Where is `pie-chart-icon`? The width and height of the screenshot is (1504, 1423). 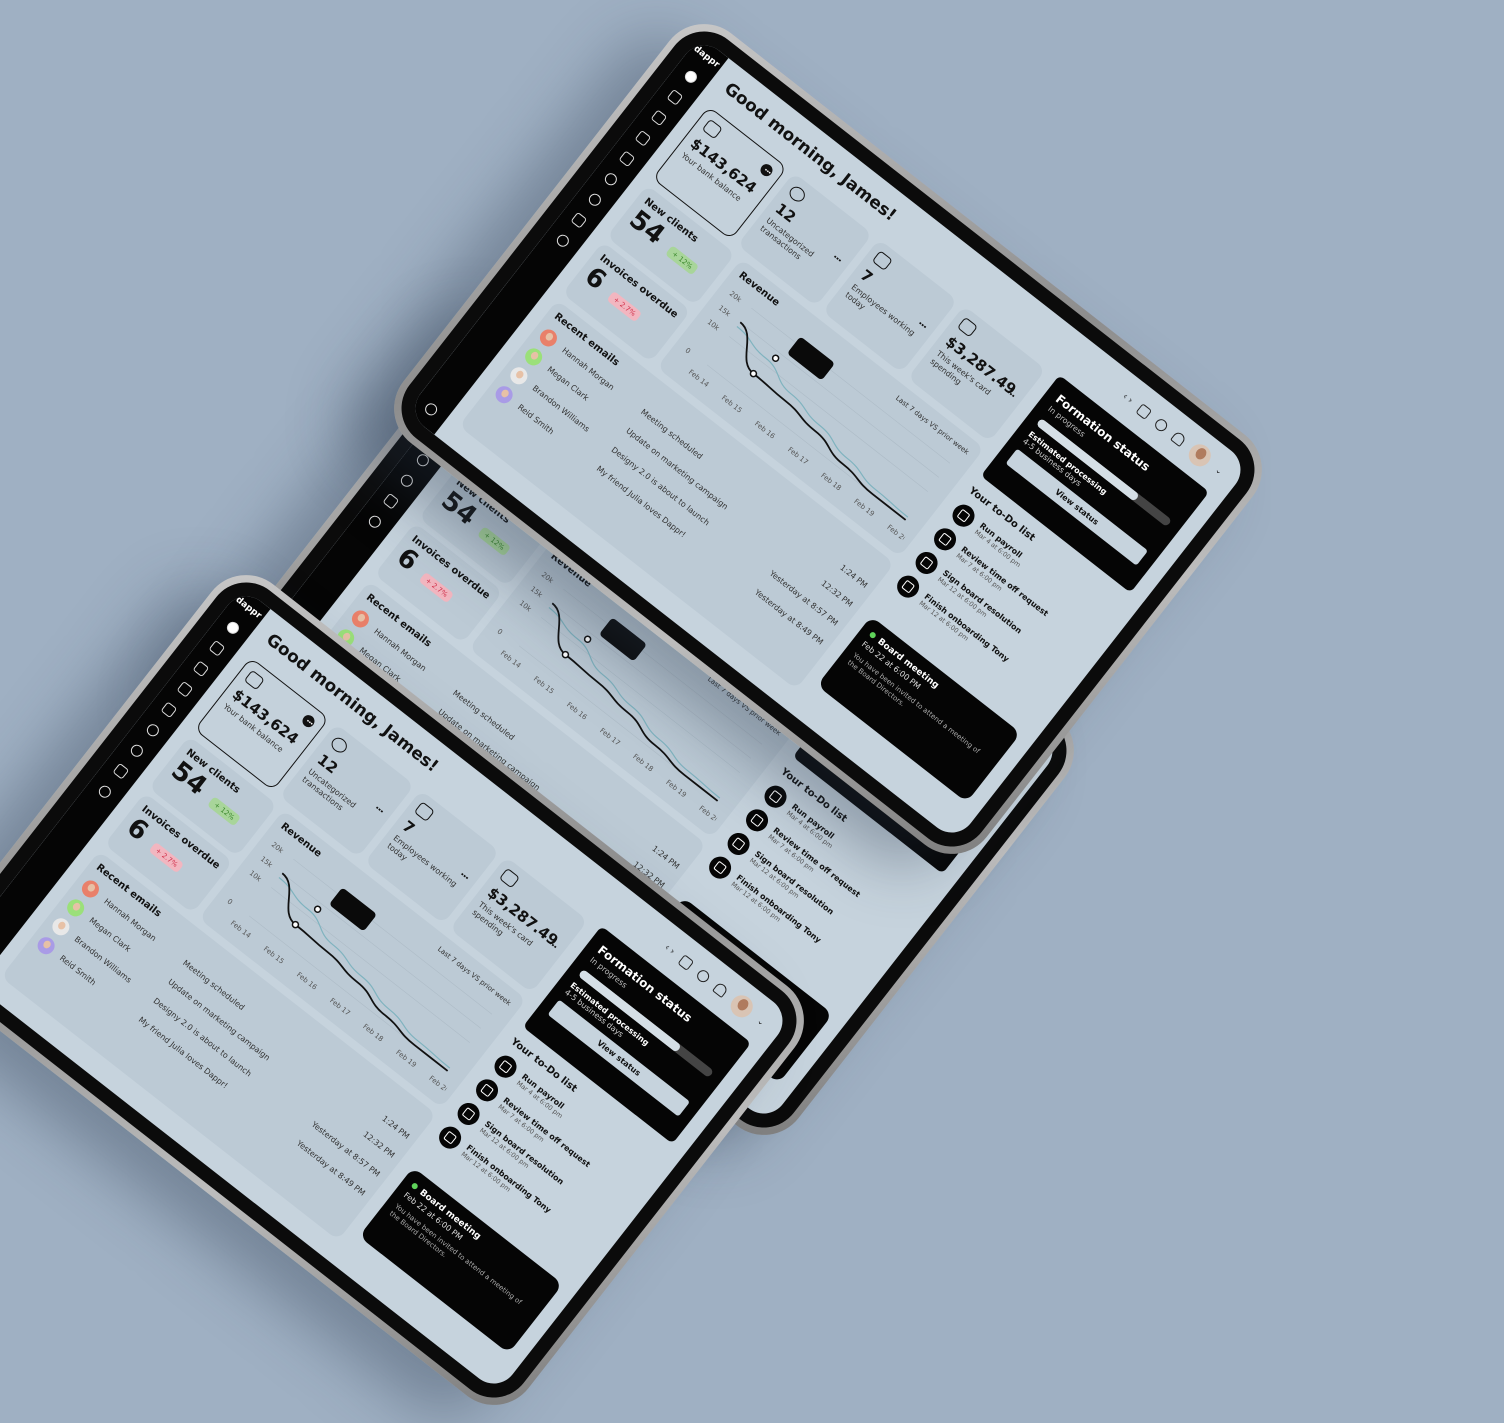 pie-chart-icon is located at coordinates (797, 194).